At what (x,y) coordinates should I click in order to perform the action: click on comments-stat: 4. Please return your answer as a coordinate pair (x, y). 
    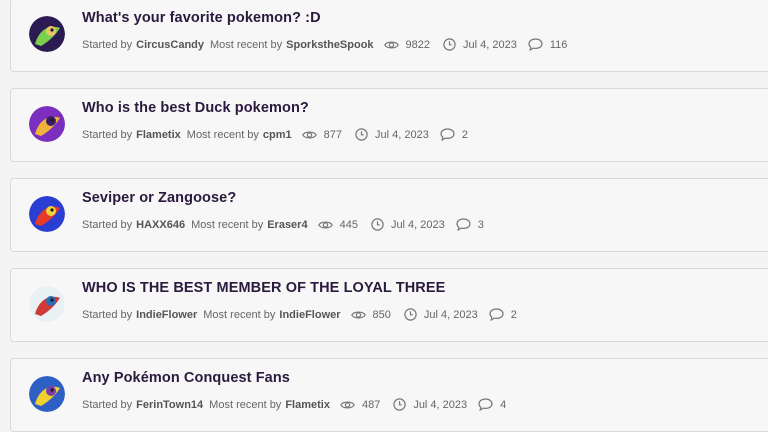
    Looking at the image, I should click on (492, 404).